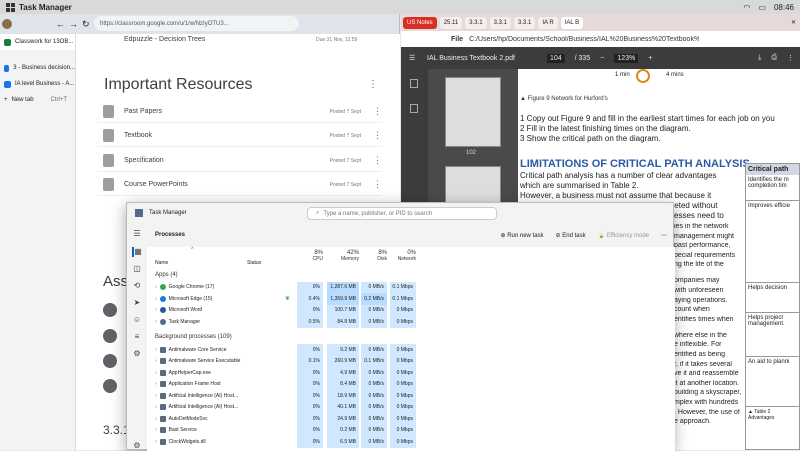 This screenshot has height=451, width=800. I want to click on process-group-header: Apps (4), so click(411, 275).